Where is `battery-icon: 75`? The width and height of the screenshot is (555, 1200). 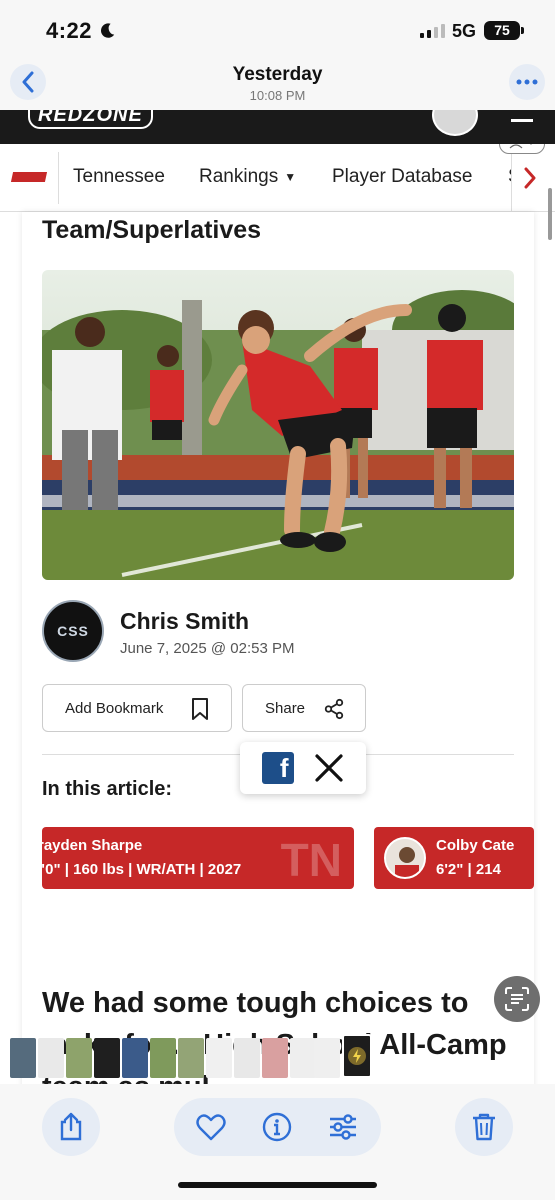 battery-icon: 75 is located at coordinates (504, 30).